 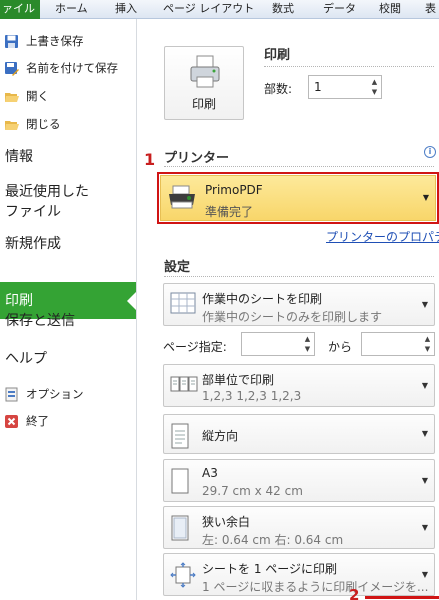 I want to click on print-button: 印刷, so click(x=204, y=83).